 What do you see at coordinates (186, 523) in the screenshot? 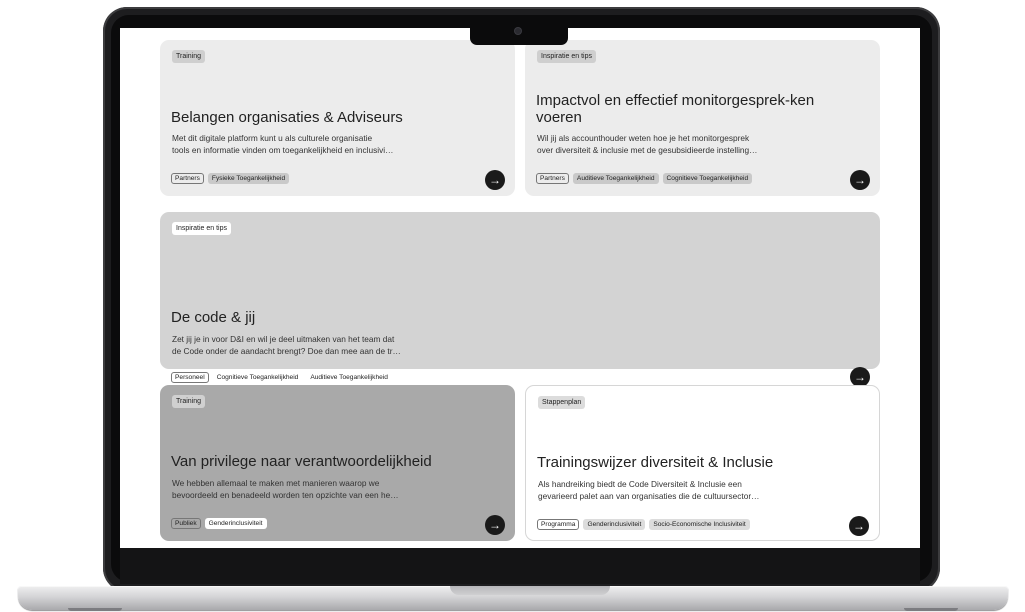
I see `audience-tag: Publiek` at bounding box center [186, 523].